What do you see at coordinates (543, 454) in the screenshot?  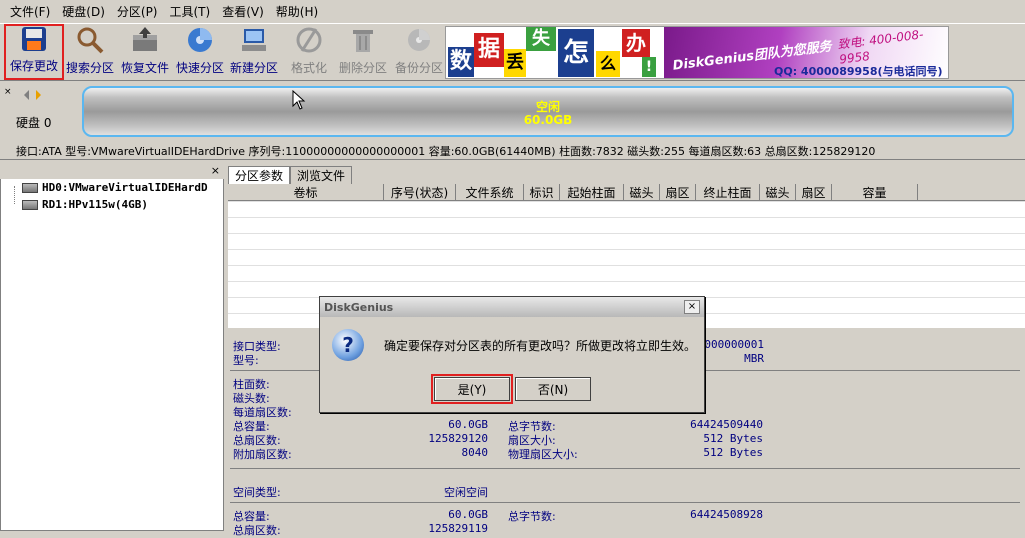 I see `detail-label: 物理扇区大小:` at bounding box center [543, 454].